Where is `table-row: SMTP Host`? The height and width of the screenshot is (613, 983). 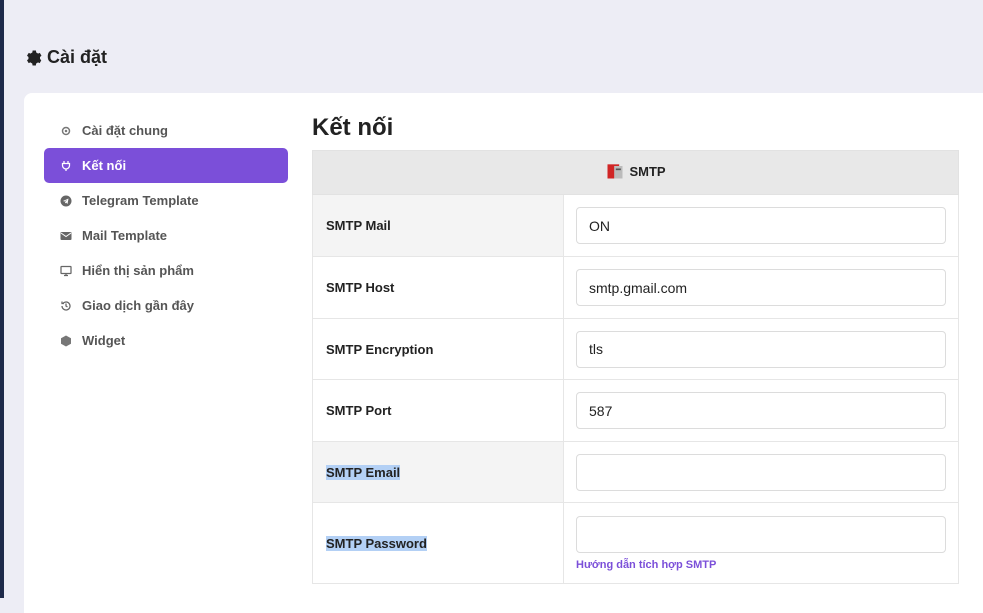
table-row: SMTP Host is located at coordinates (635, 287).